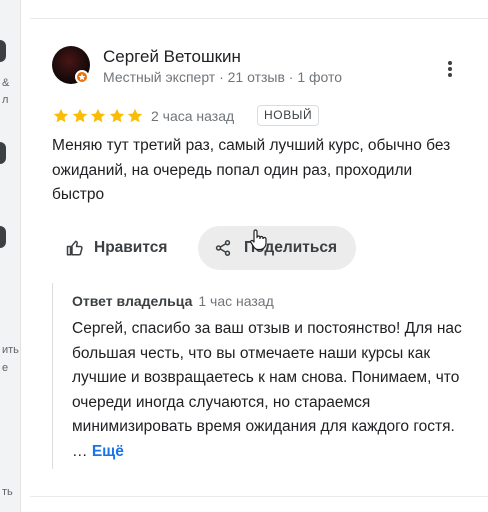 This screenshot has width=488, height=512. Describe the element at coordinates (193, 116) in the screenshot. I see `review-time: 2 часа назад` at that location.